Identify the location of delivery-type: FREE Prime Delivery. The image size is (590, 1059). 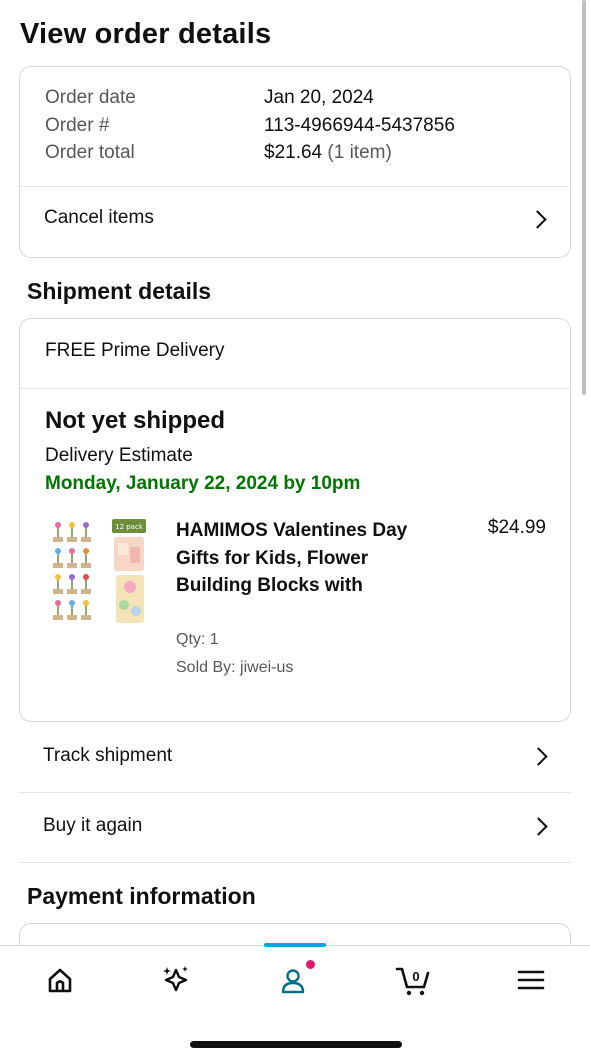
(135, 350).